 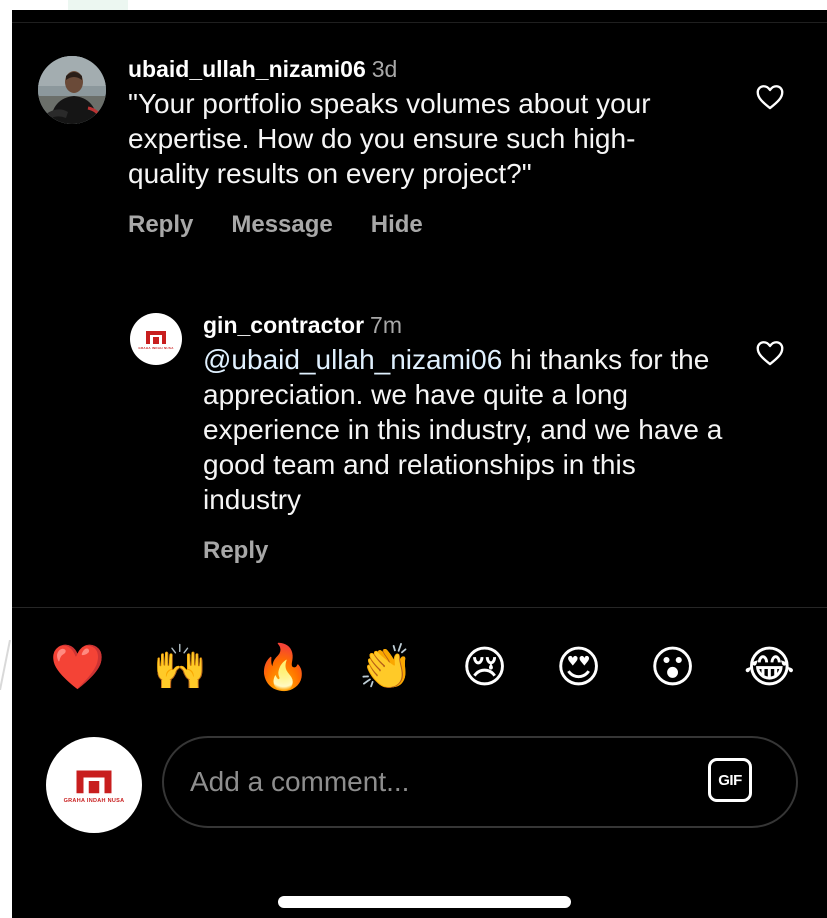 What do you see at coordinates (419, 607) in the screenshot?
I see `composer-divider` at bounding box center [419, 607].